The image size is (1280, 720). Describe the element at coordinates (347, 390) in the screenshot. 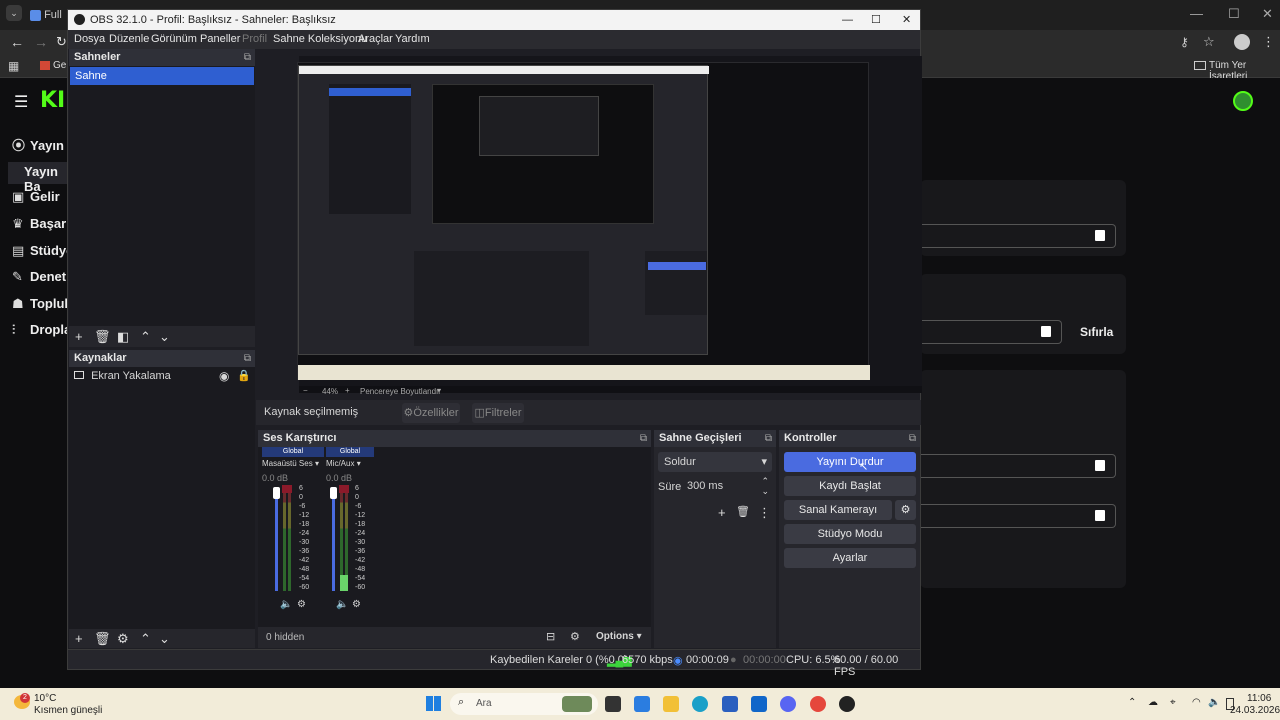

I see `zoom-in-icon: +` at that location.